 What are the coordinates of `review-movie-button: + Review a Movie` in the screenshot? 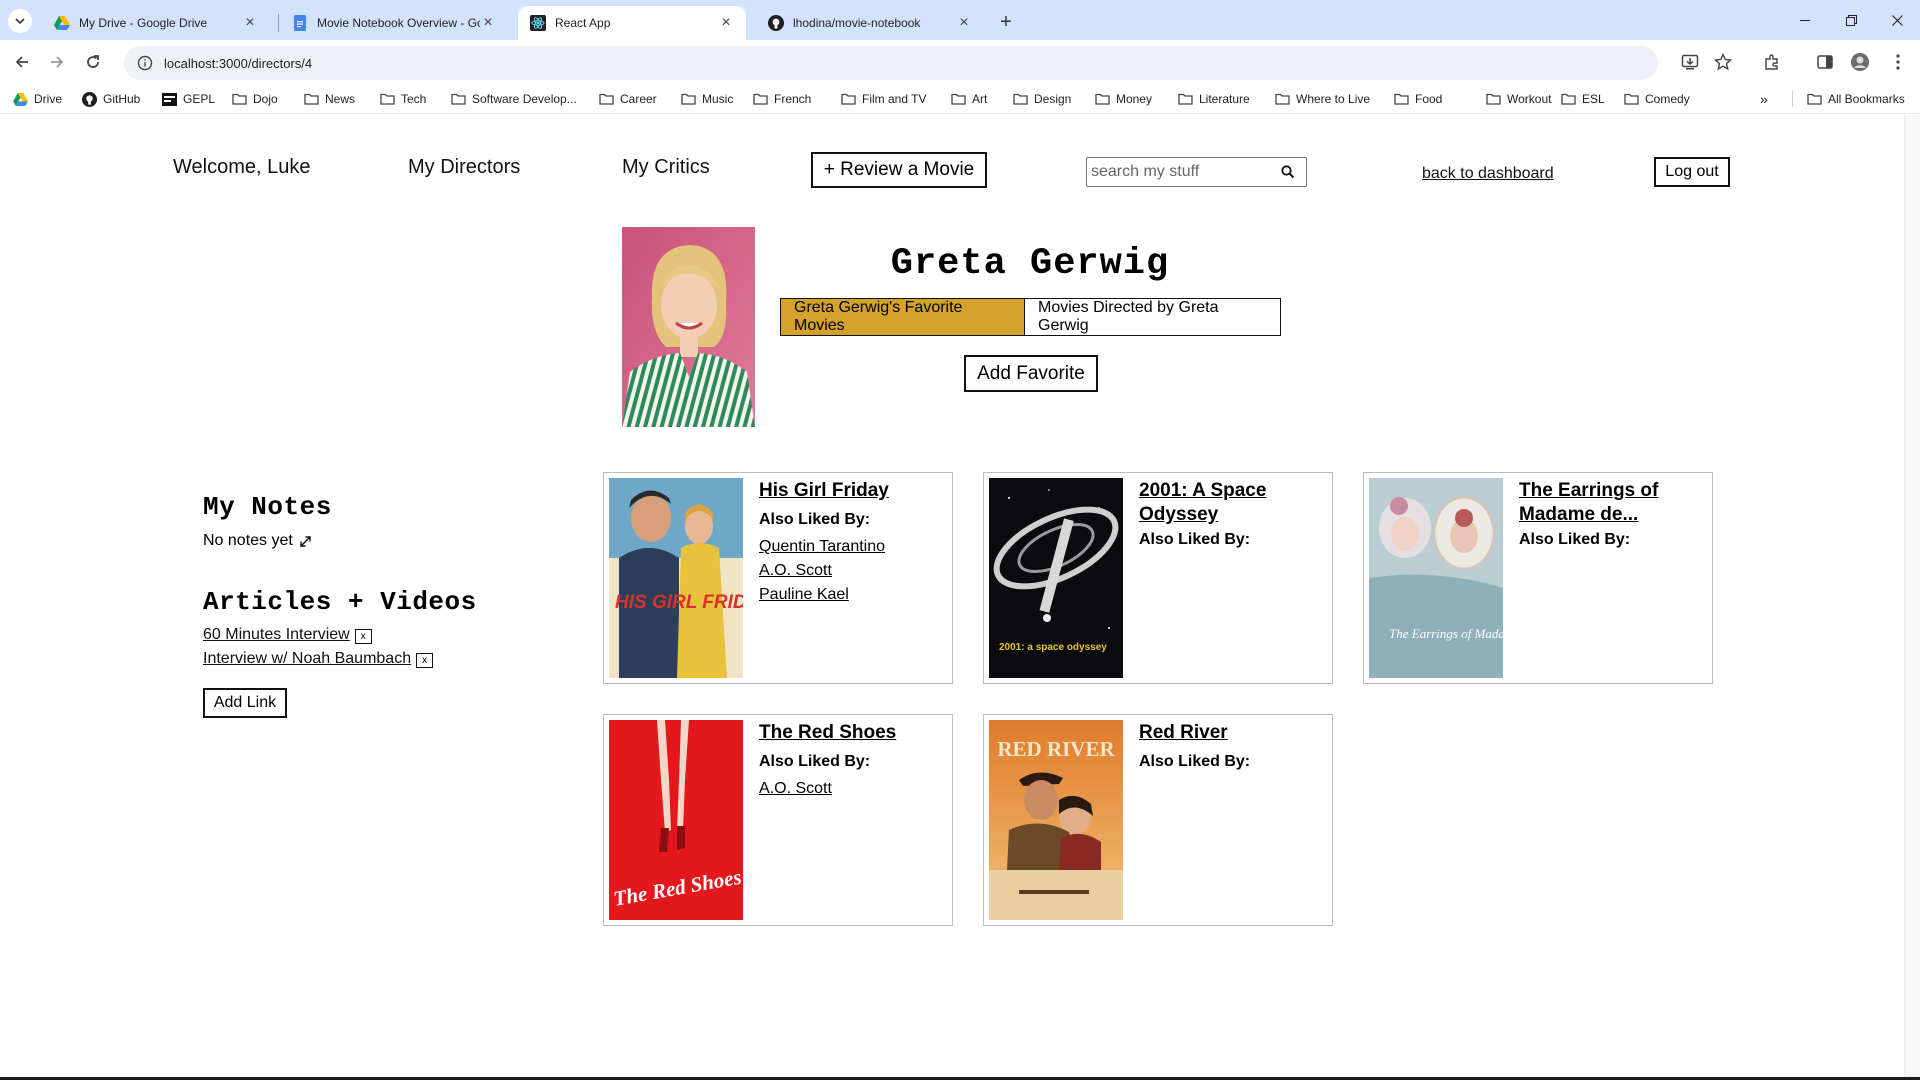 It's located at (899, 170).